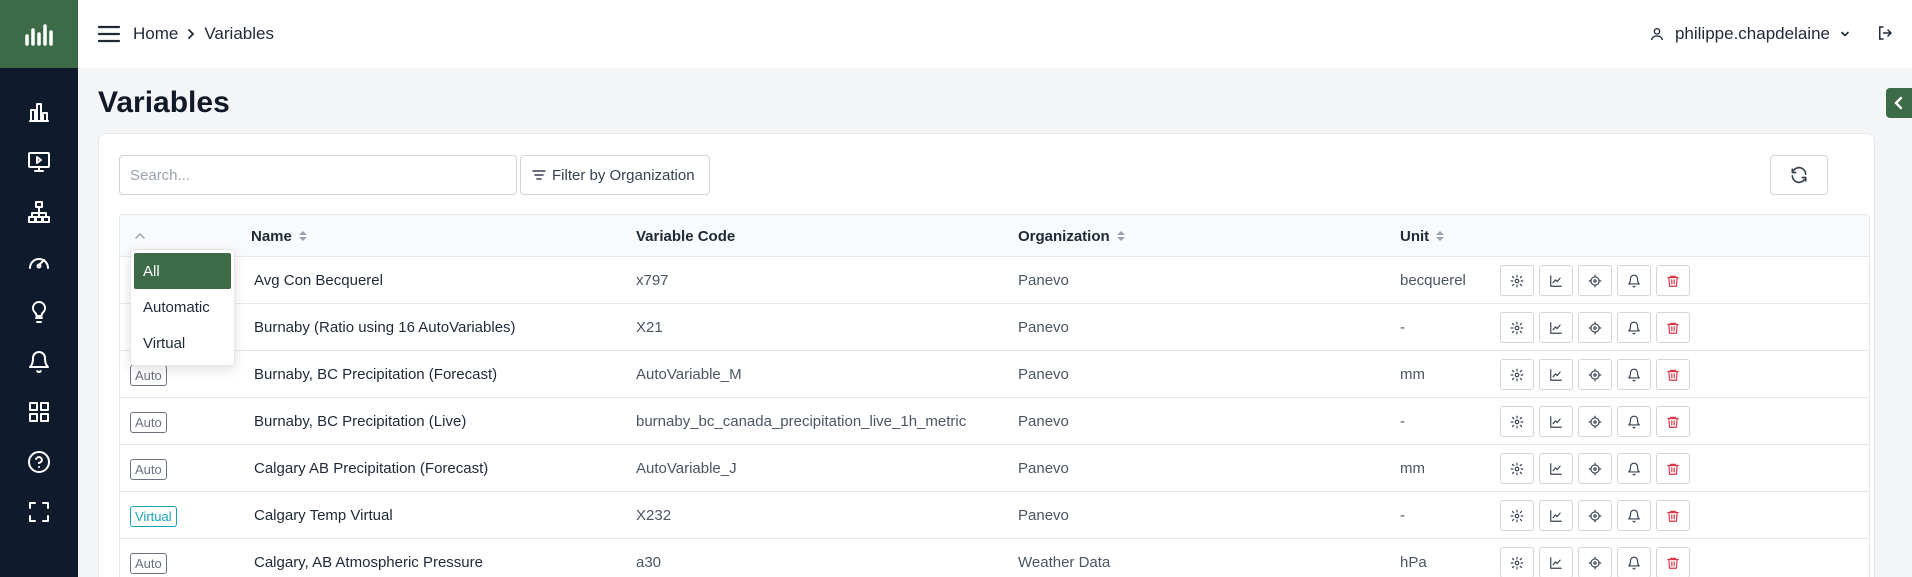 The width and height of the screenshot is (1912, 577). Describe the element at coordinates (109, 34) in the screenshot. I see `menu-toggle-button` at that location.